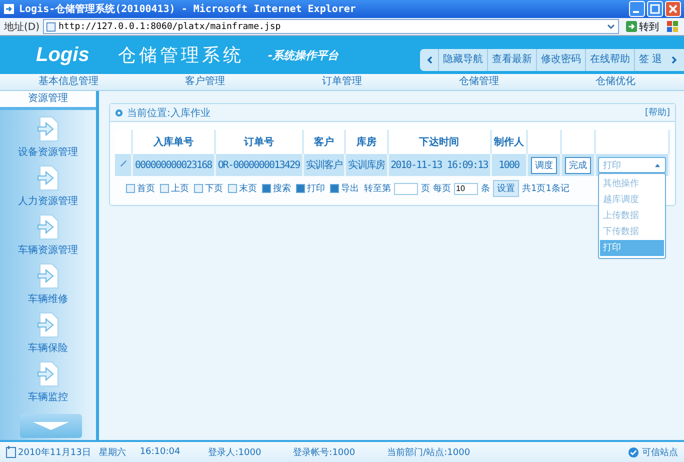  I want to click on pager-link: 上页, so click(174, 188).